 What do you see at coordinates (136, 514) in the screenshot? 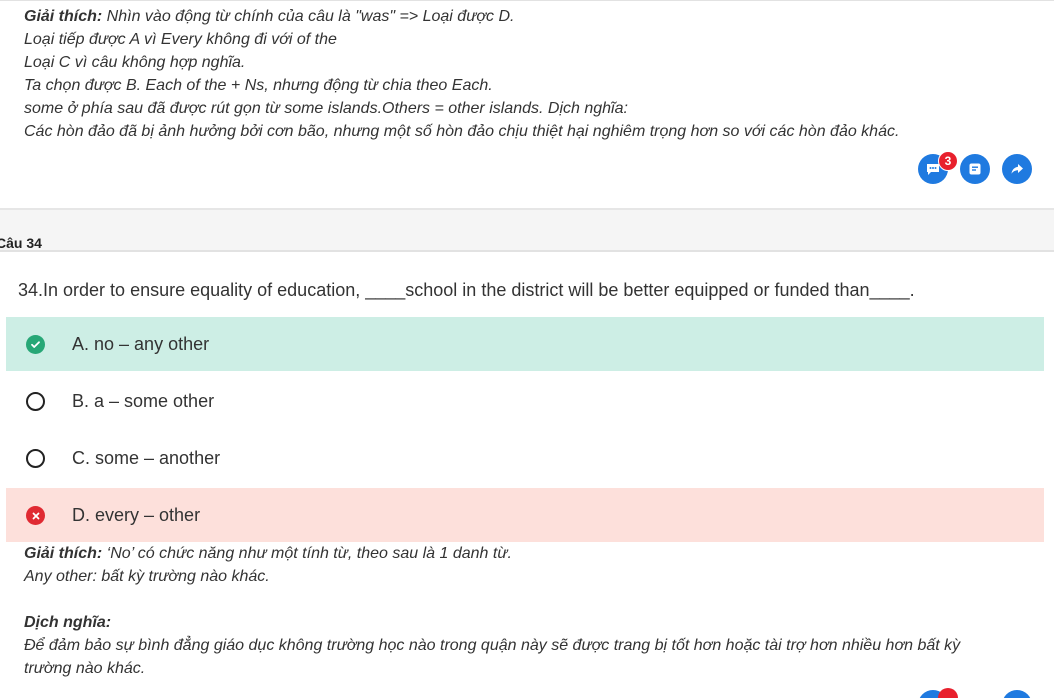
I see `option-label: D. every – other` at bounding box center [136, 514].